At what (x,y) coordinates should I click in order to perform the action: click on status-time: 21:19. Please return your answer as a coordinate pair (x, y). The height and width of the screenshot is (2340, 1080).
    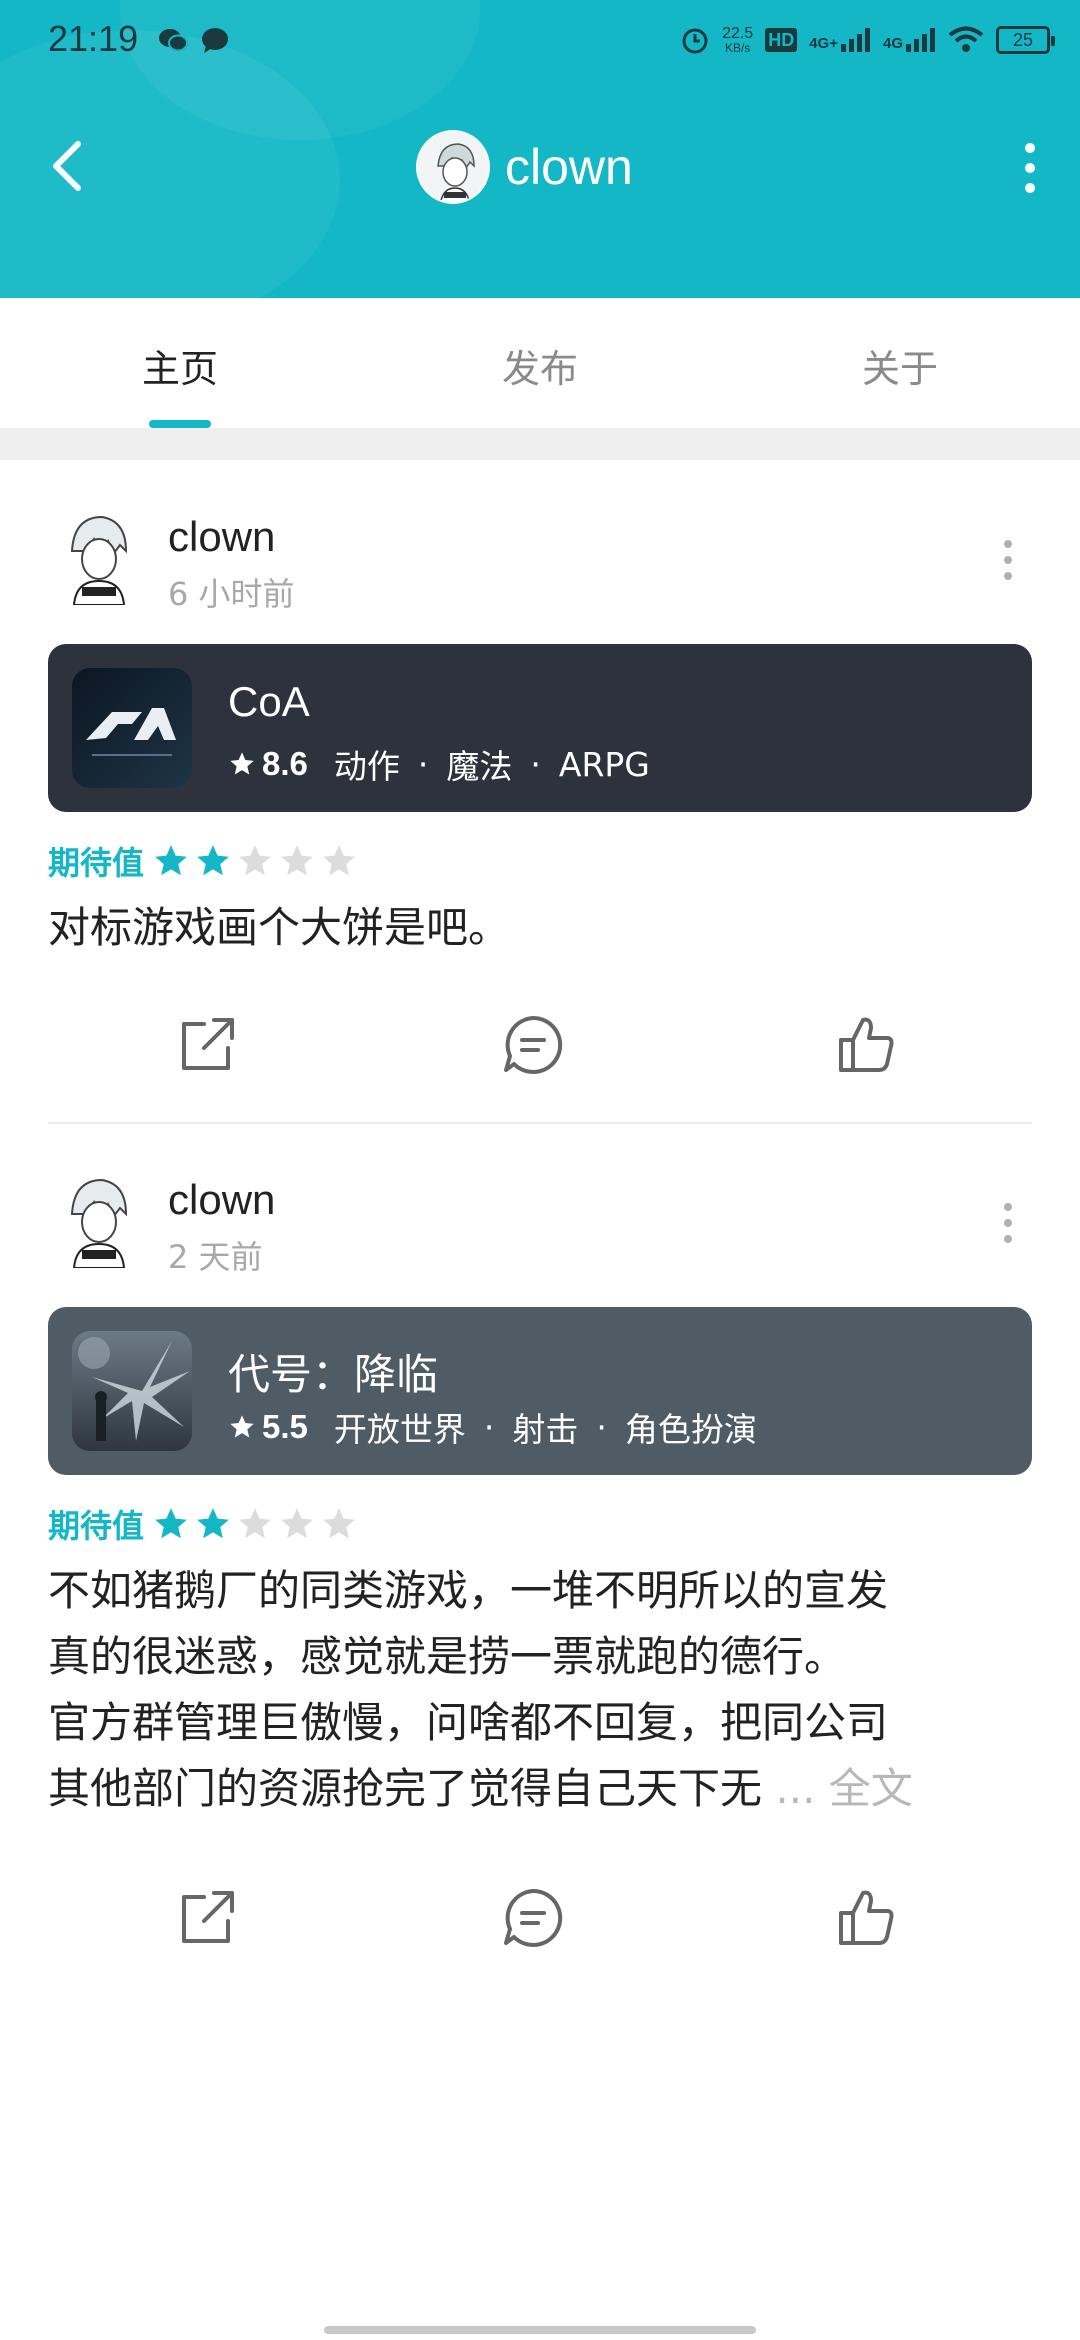
    Looking at the image, I should click on (93, 38).